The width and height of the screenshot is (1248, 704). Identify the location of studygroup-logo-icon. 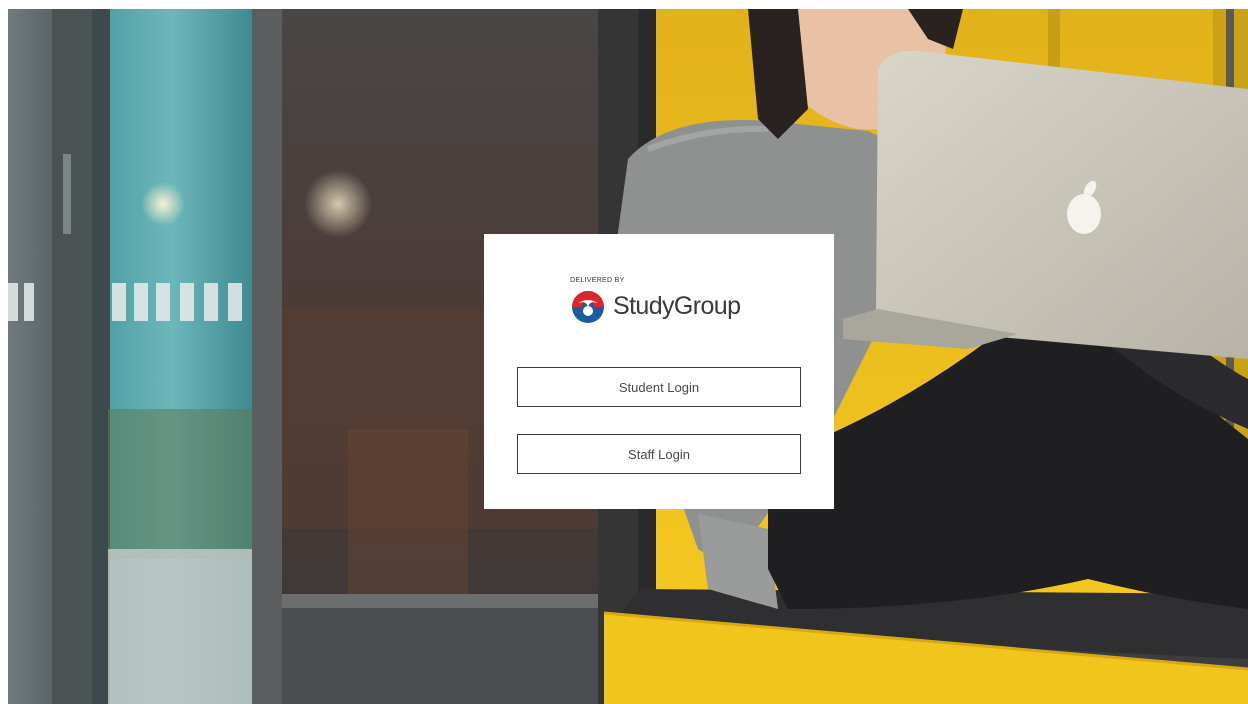
(588, 307).